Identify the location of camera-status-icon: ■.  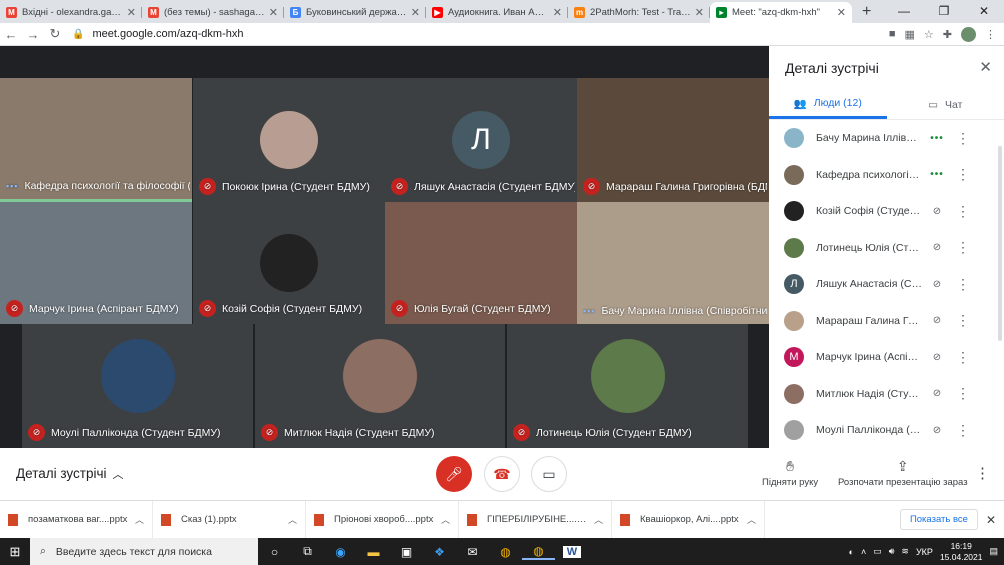
(892, 34).